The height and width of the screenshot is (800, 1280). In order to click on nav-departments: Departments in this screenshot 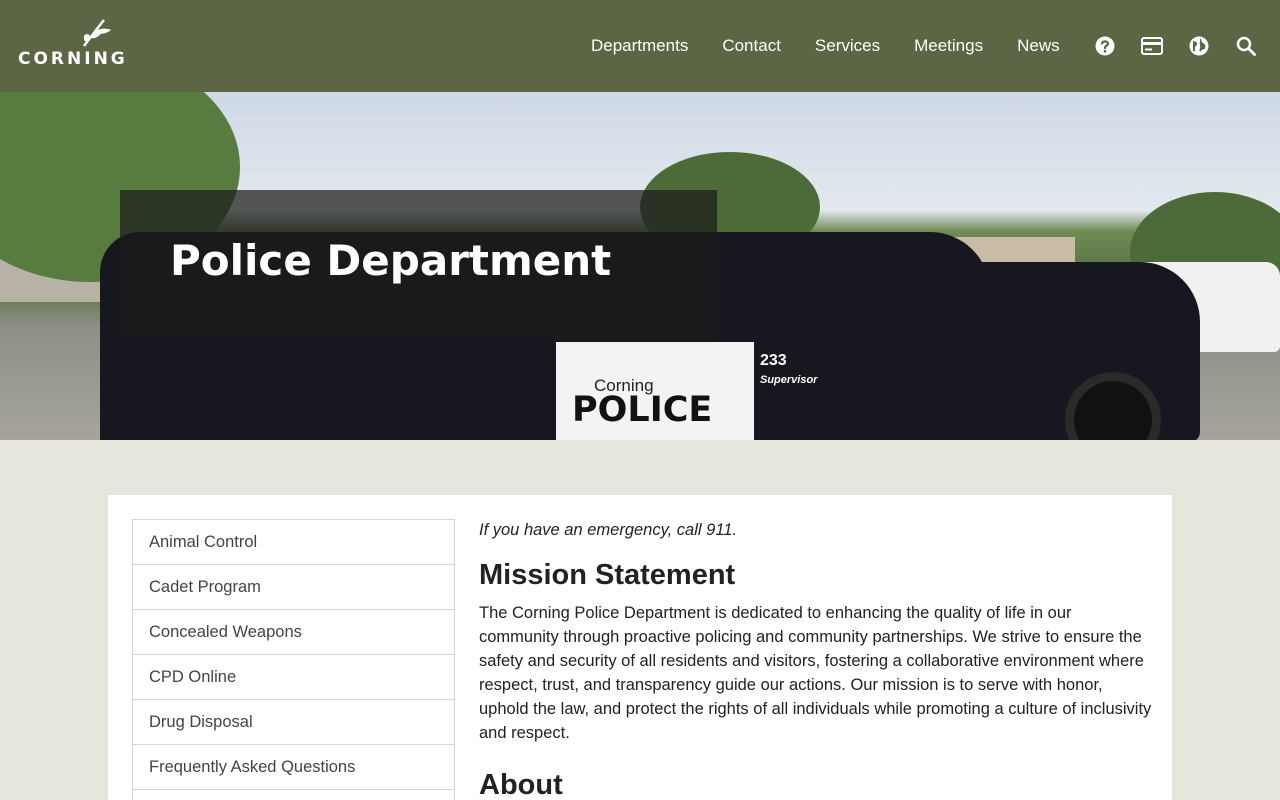, I will do `click(639, 46)`.